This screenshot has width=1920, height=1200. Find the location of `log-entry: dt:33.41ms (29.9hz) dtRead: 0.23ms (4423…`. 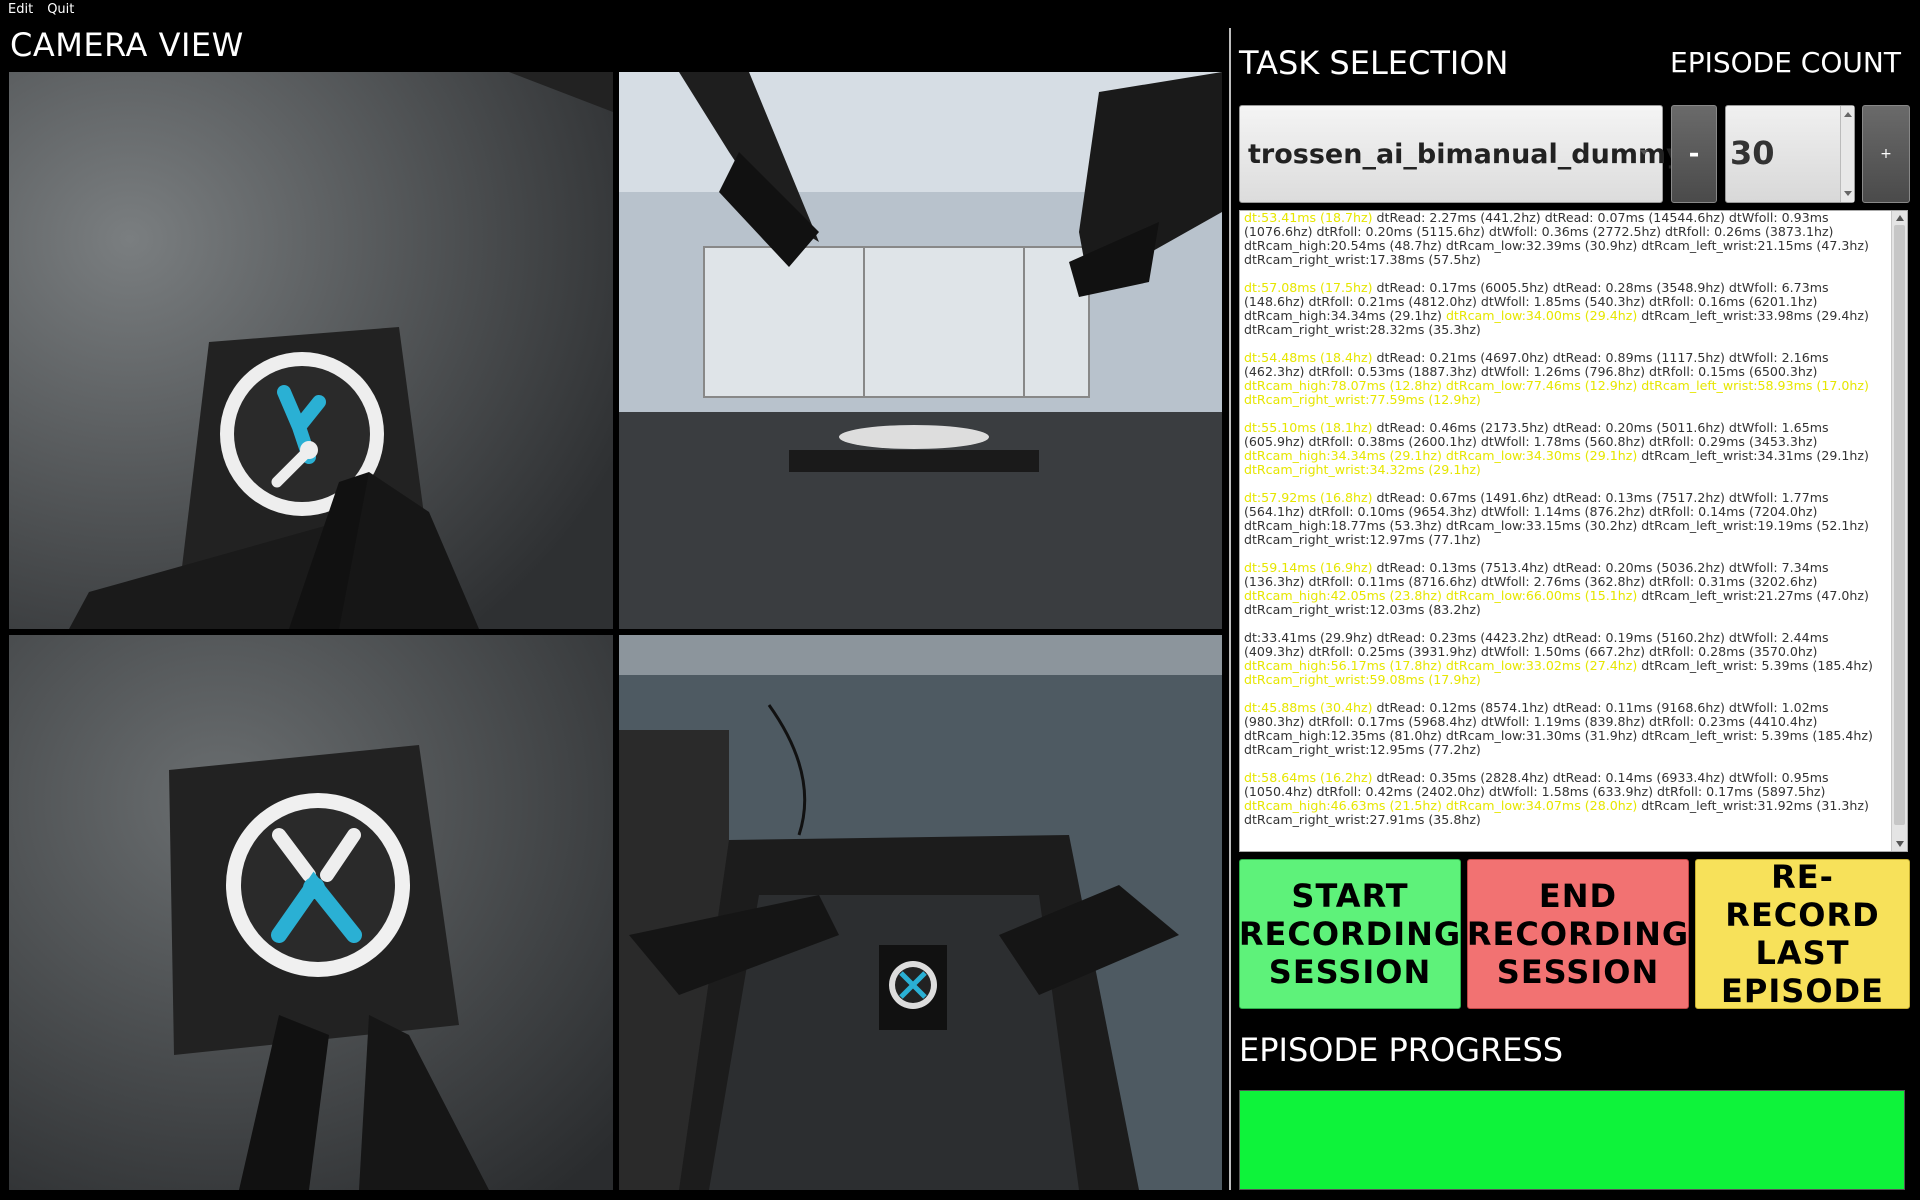

log-entry: dt:33.41ms (29.9hz) dtRead: 0.23ms (4423… is located at coordinates (1567, 659).